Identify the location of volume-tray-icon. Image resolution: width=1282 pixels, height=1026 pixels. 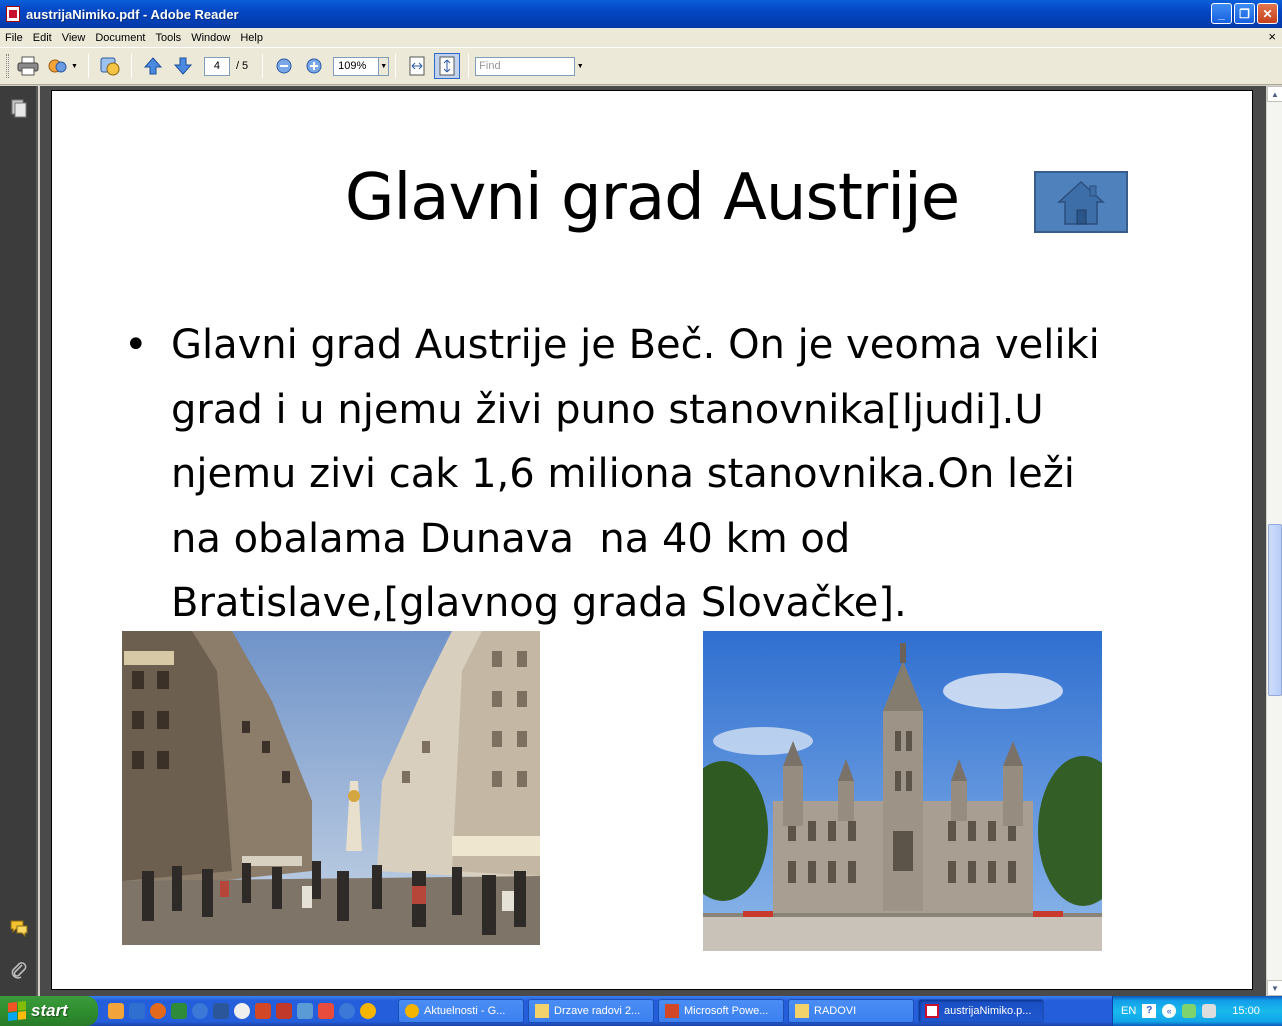
(1209, 1011).